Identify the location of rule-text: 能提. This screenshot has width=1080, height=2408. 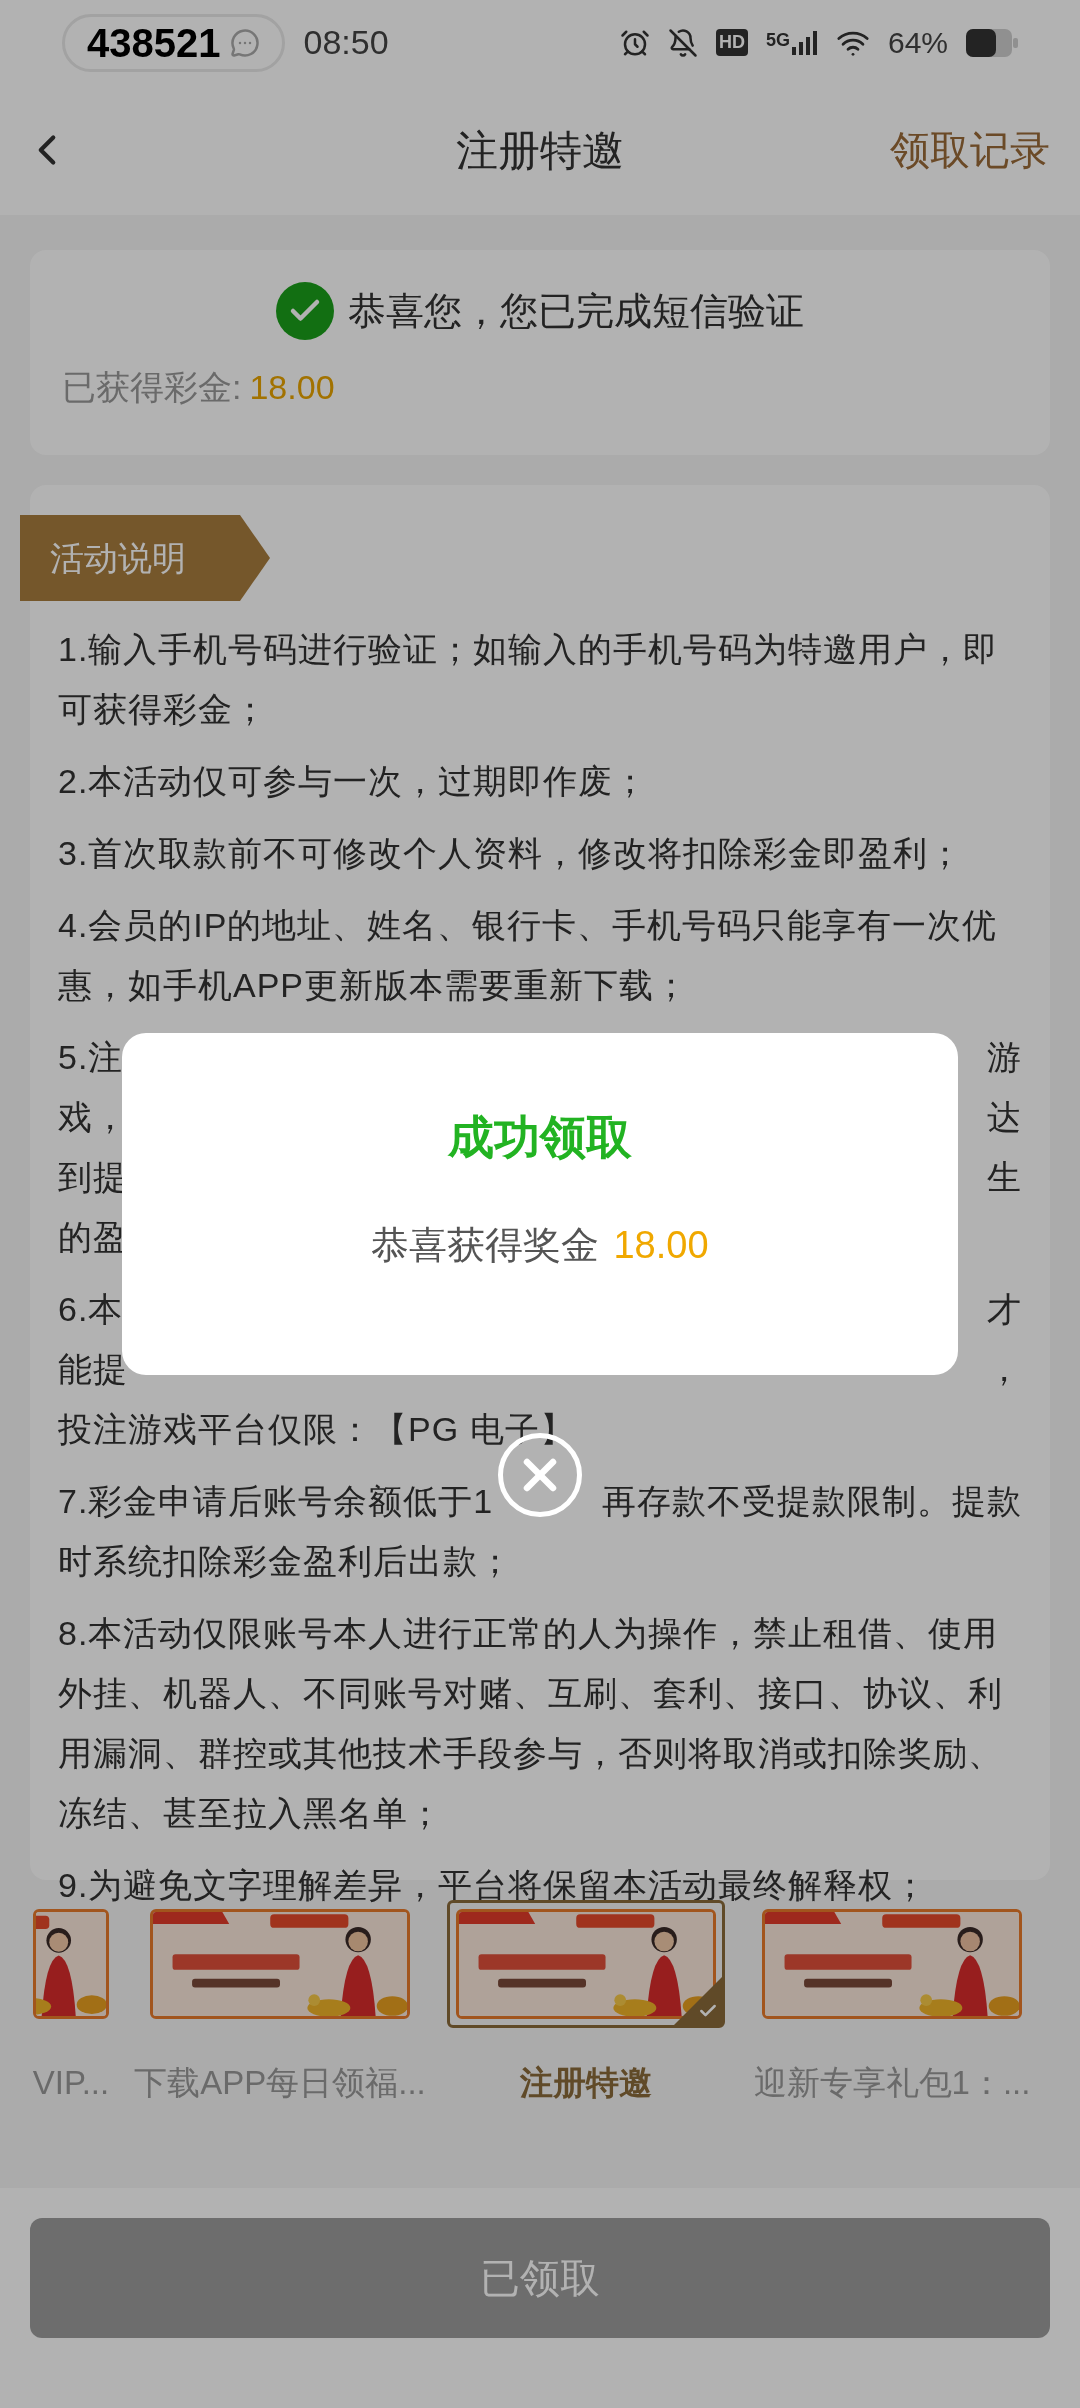
(93, 1369).